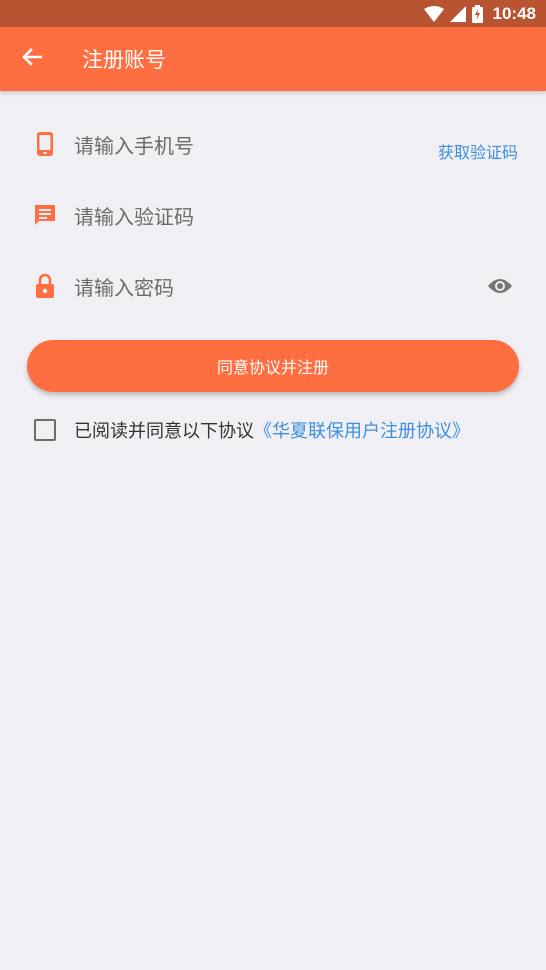 The image size is (546, 970). I want to click on agreement-text: 已阅读并同意以下协议, so click(164, 431).